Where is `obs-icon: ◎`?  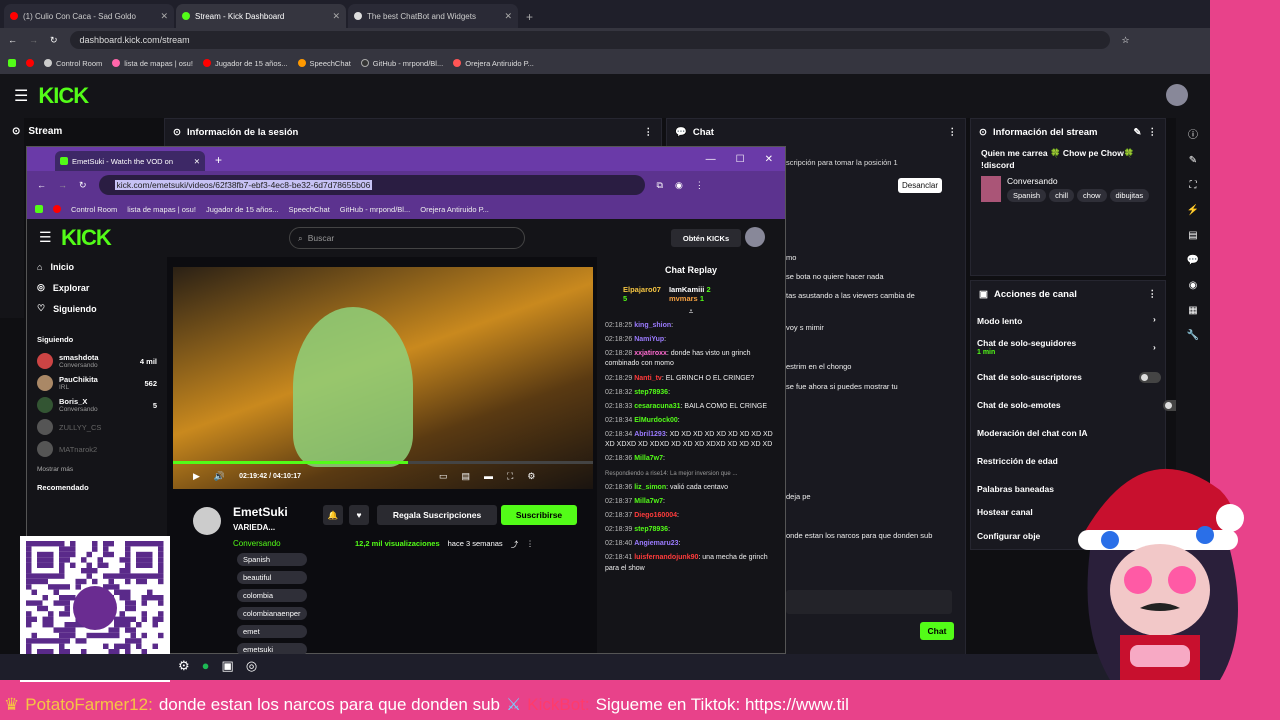 obs-icon: ◎ is located at coordinates (251, 666).